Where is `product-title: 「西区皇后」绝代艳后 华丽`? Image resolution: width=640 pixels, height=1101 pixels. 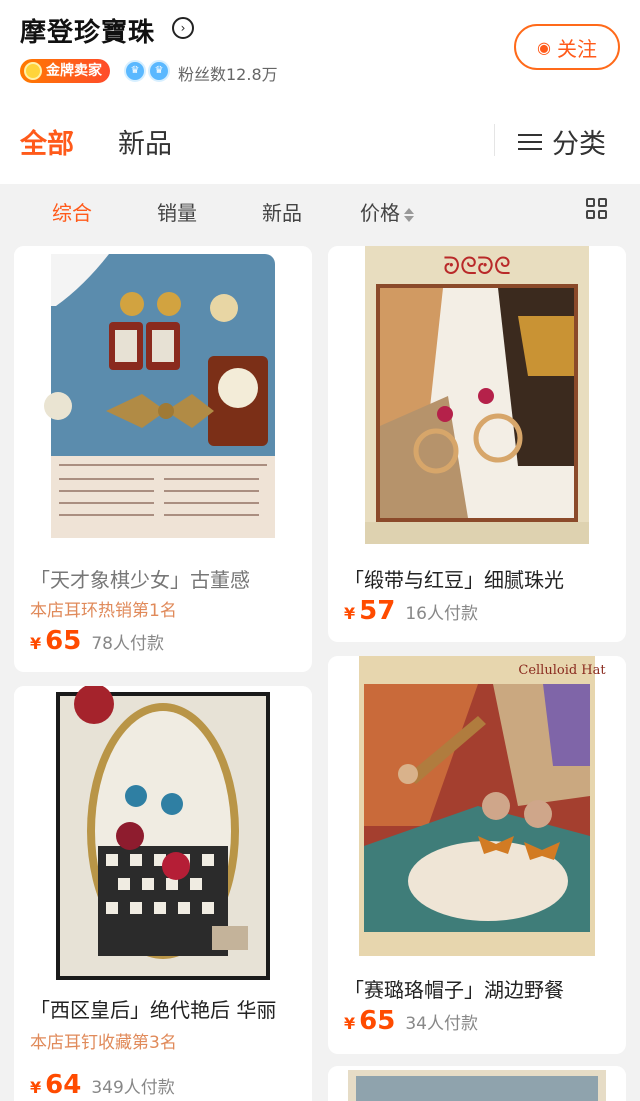 product-title: 「西区皇后」绝代艳后 华丽 is located at coordinates (153, 1010).